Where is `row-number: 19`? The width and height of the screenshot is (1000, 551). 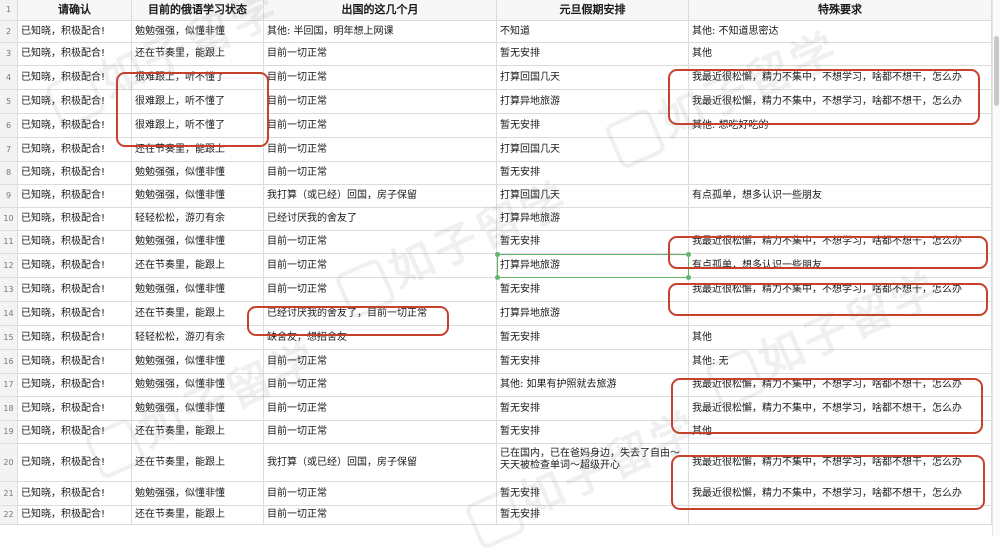 row-number: 19 is located at coordinates (9, 432).